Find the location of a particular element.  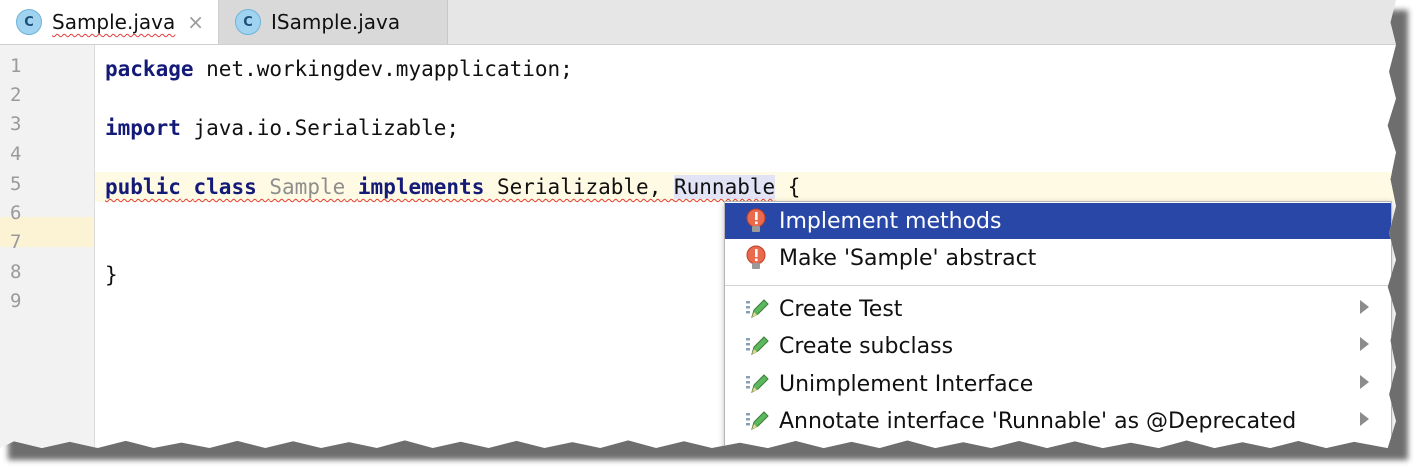

line-number: 4 is located at coordinates (16, 154).